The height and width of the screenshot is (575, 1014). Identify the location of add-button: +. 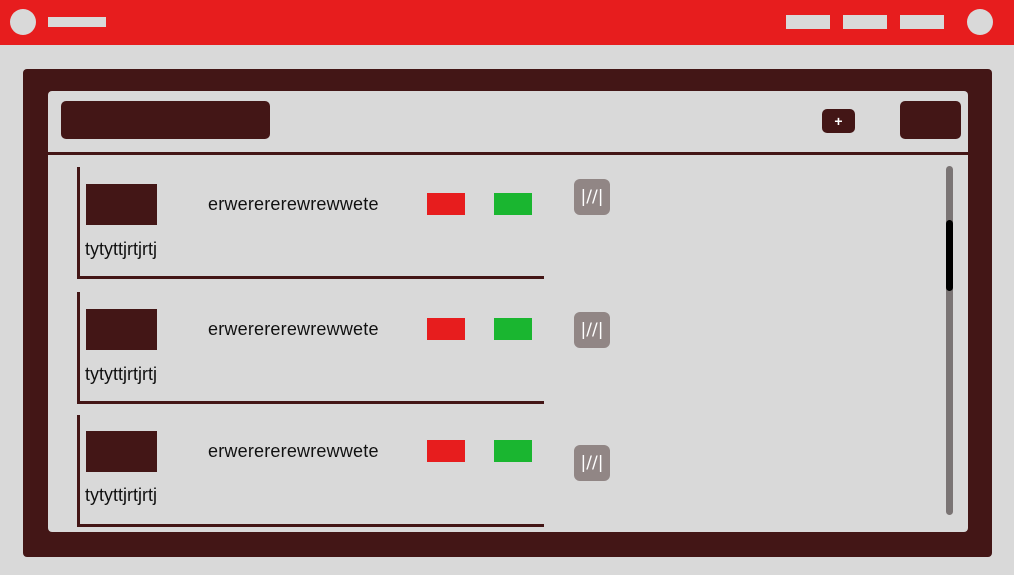
(838, 121).